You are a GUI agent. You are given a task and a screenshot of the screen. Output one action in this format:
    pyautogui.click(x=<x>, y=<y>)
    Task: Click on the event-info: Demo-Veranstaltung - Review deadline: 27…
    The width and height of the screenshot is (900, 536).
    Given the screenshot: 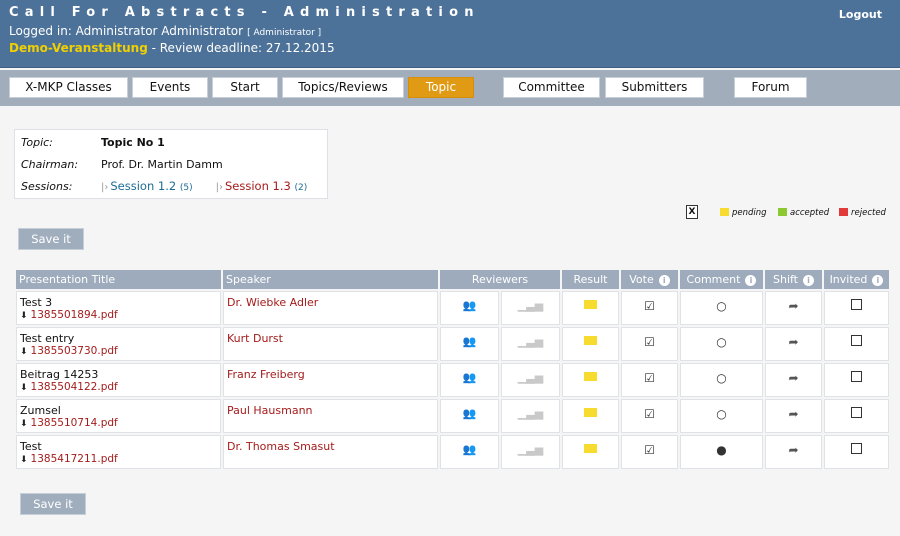 What is the action you would take?
    pyautogui.click(x=172, y=48)
    